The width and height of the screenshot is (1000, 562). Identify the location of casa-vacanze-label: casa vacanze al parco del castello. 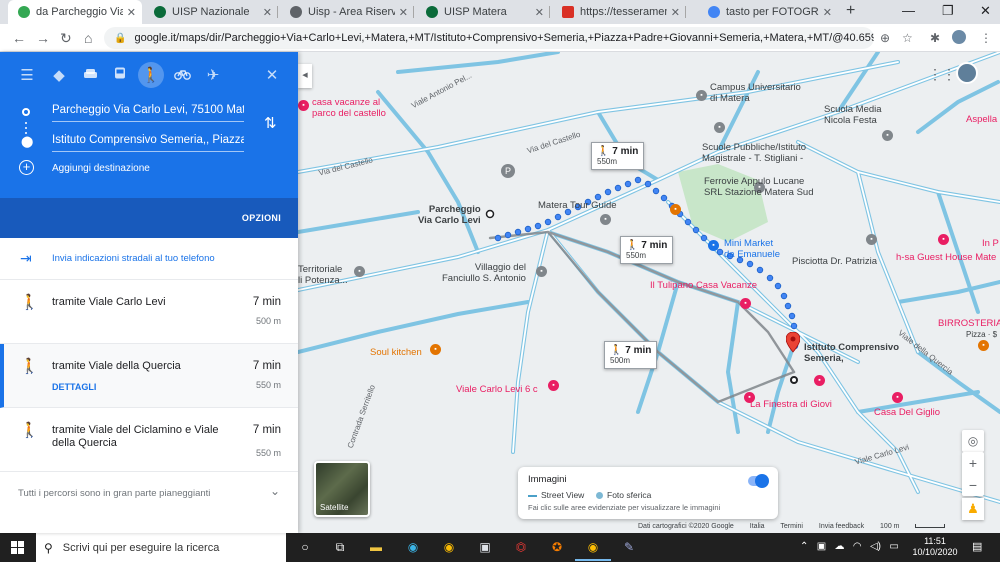
(349, 108).